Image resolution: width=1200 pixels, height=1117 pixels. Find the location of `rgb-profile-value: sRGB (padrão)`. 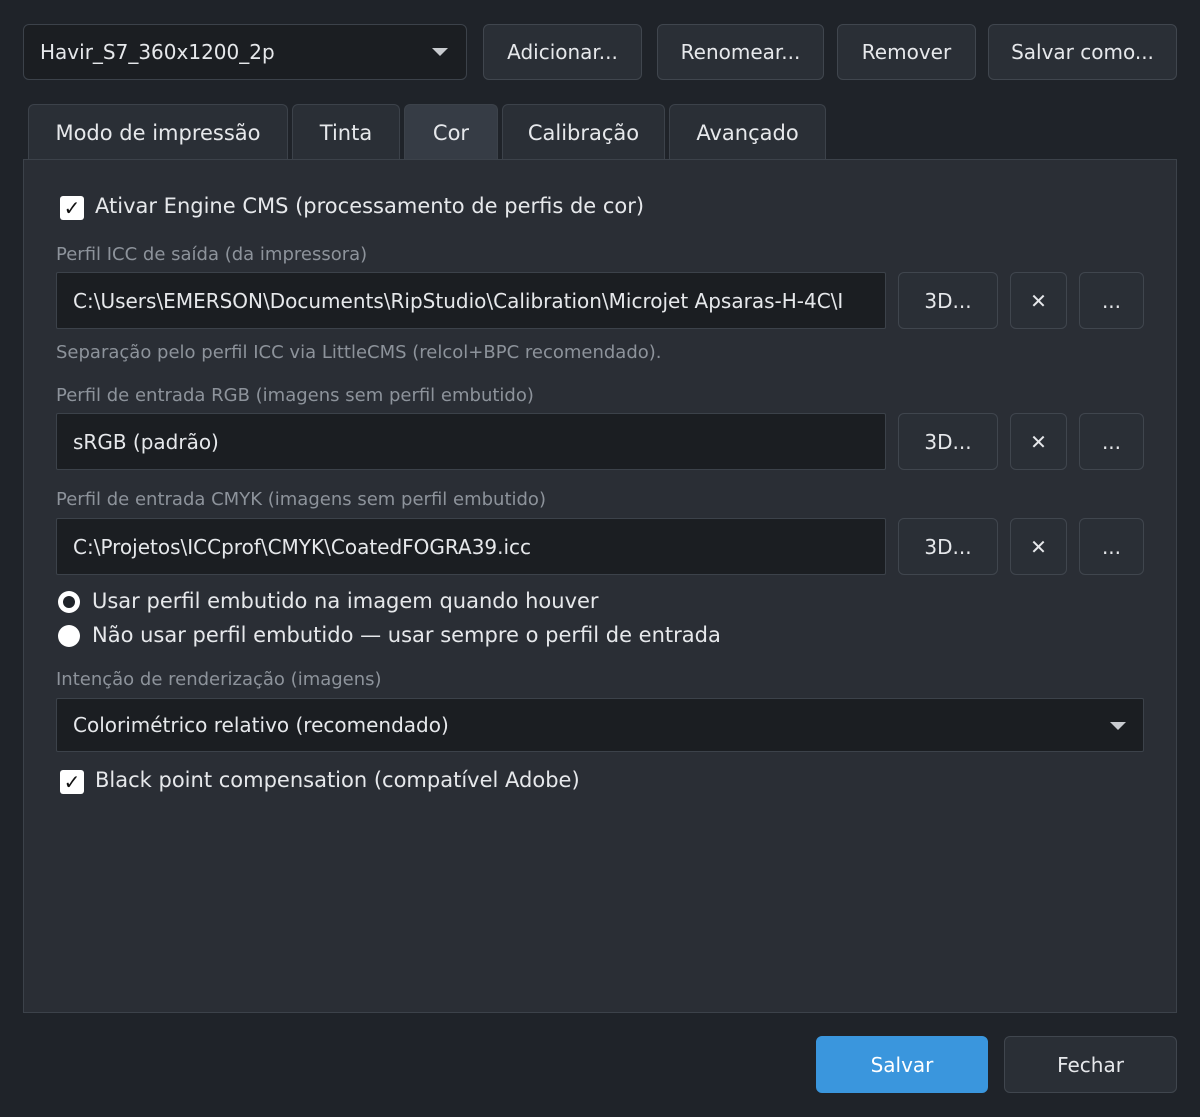

rgb-profile-value: sRGB (padrão) is located at coordinates (146, 441).